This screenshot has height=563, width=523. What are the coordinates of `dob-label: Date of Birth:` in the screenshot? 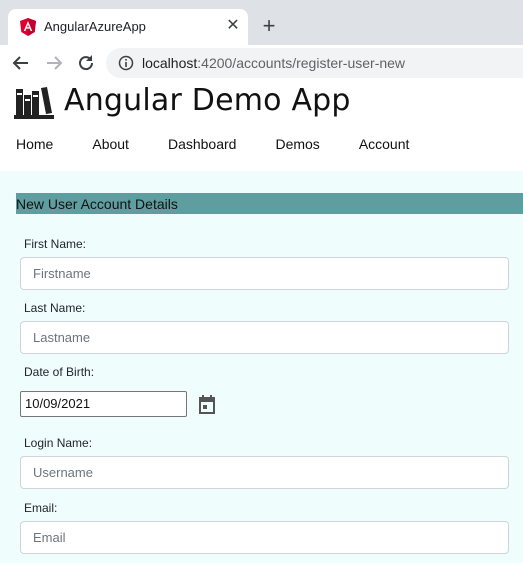 It's located at (59, 372).